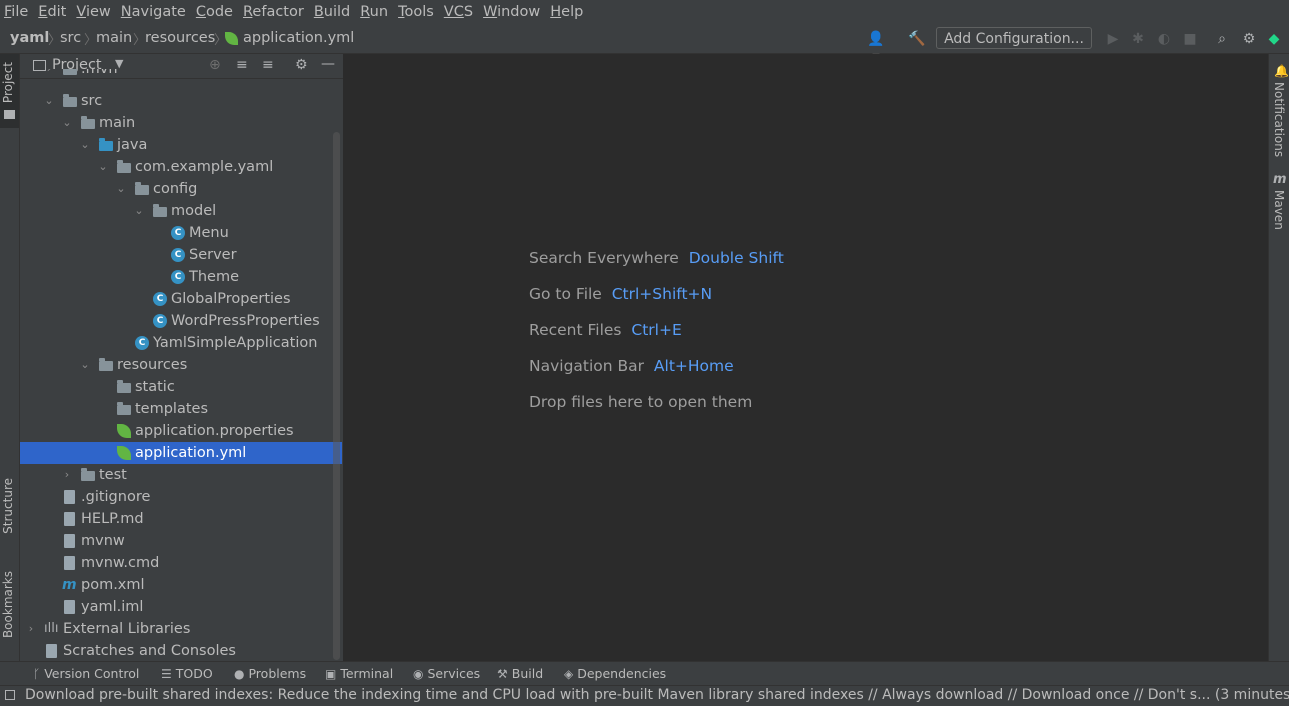  I want to click on tree-item-label: src, so click(92, 101).